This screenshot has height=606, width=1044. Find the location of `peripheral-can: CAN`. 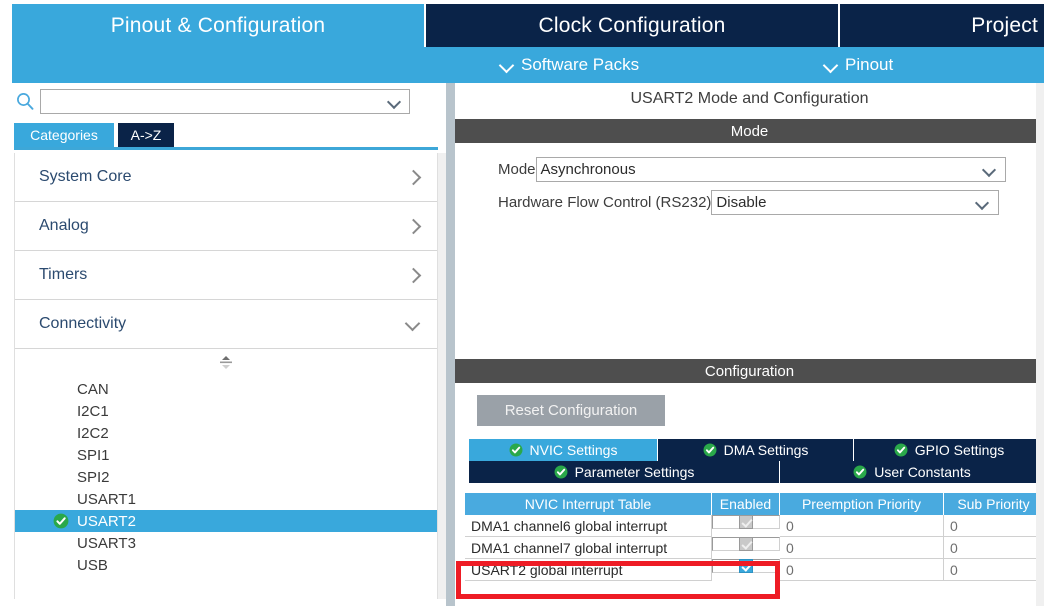

peripheral-can: CAN is located at coordinates (226, 389).